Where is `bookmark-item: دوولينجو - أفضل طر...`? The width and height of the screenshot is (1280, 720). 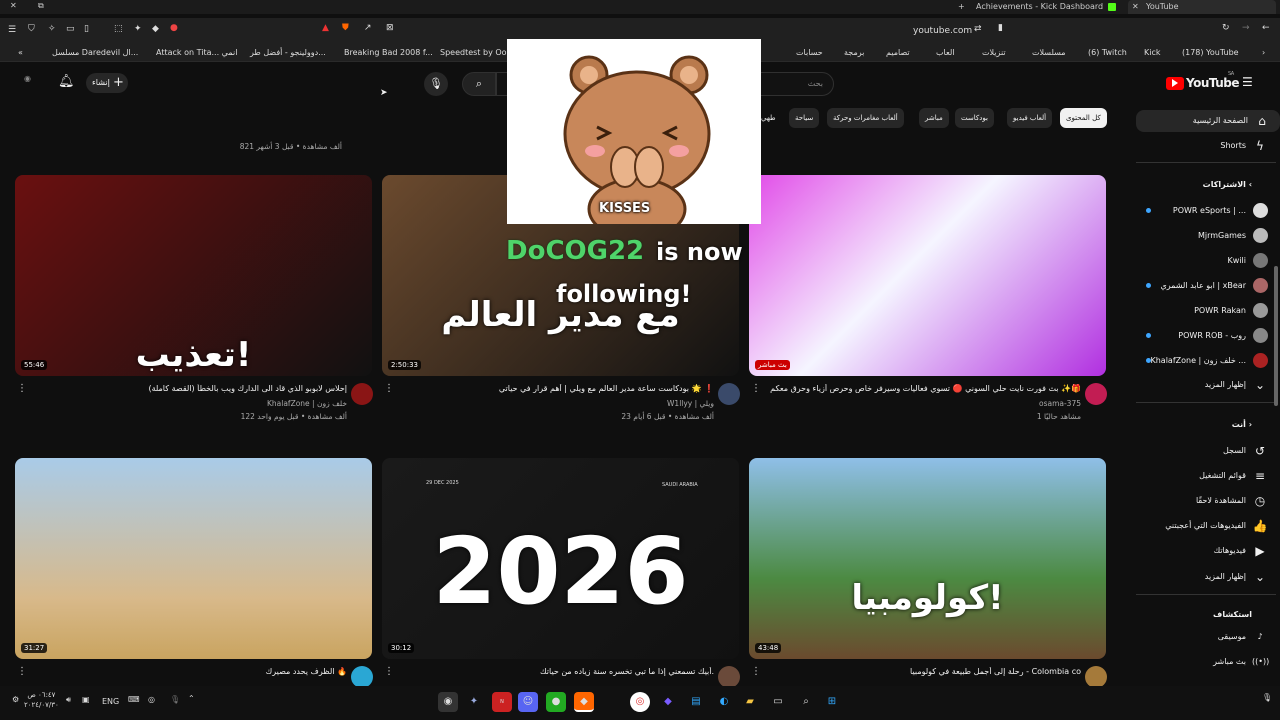
bookmark-item: دوولينجو - أفضل طر... is located at coordinates (288, 52).